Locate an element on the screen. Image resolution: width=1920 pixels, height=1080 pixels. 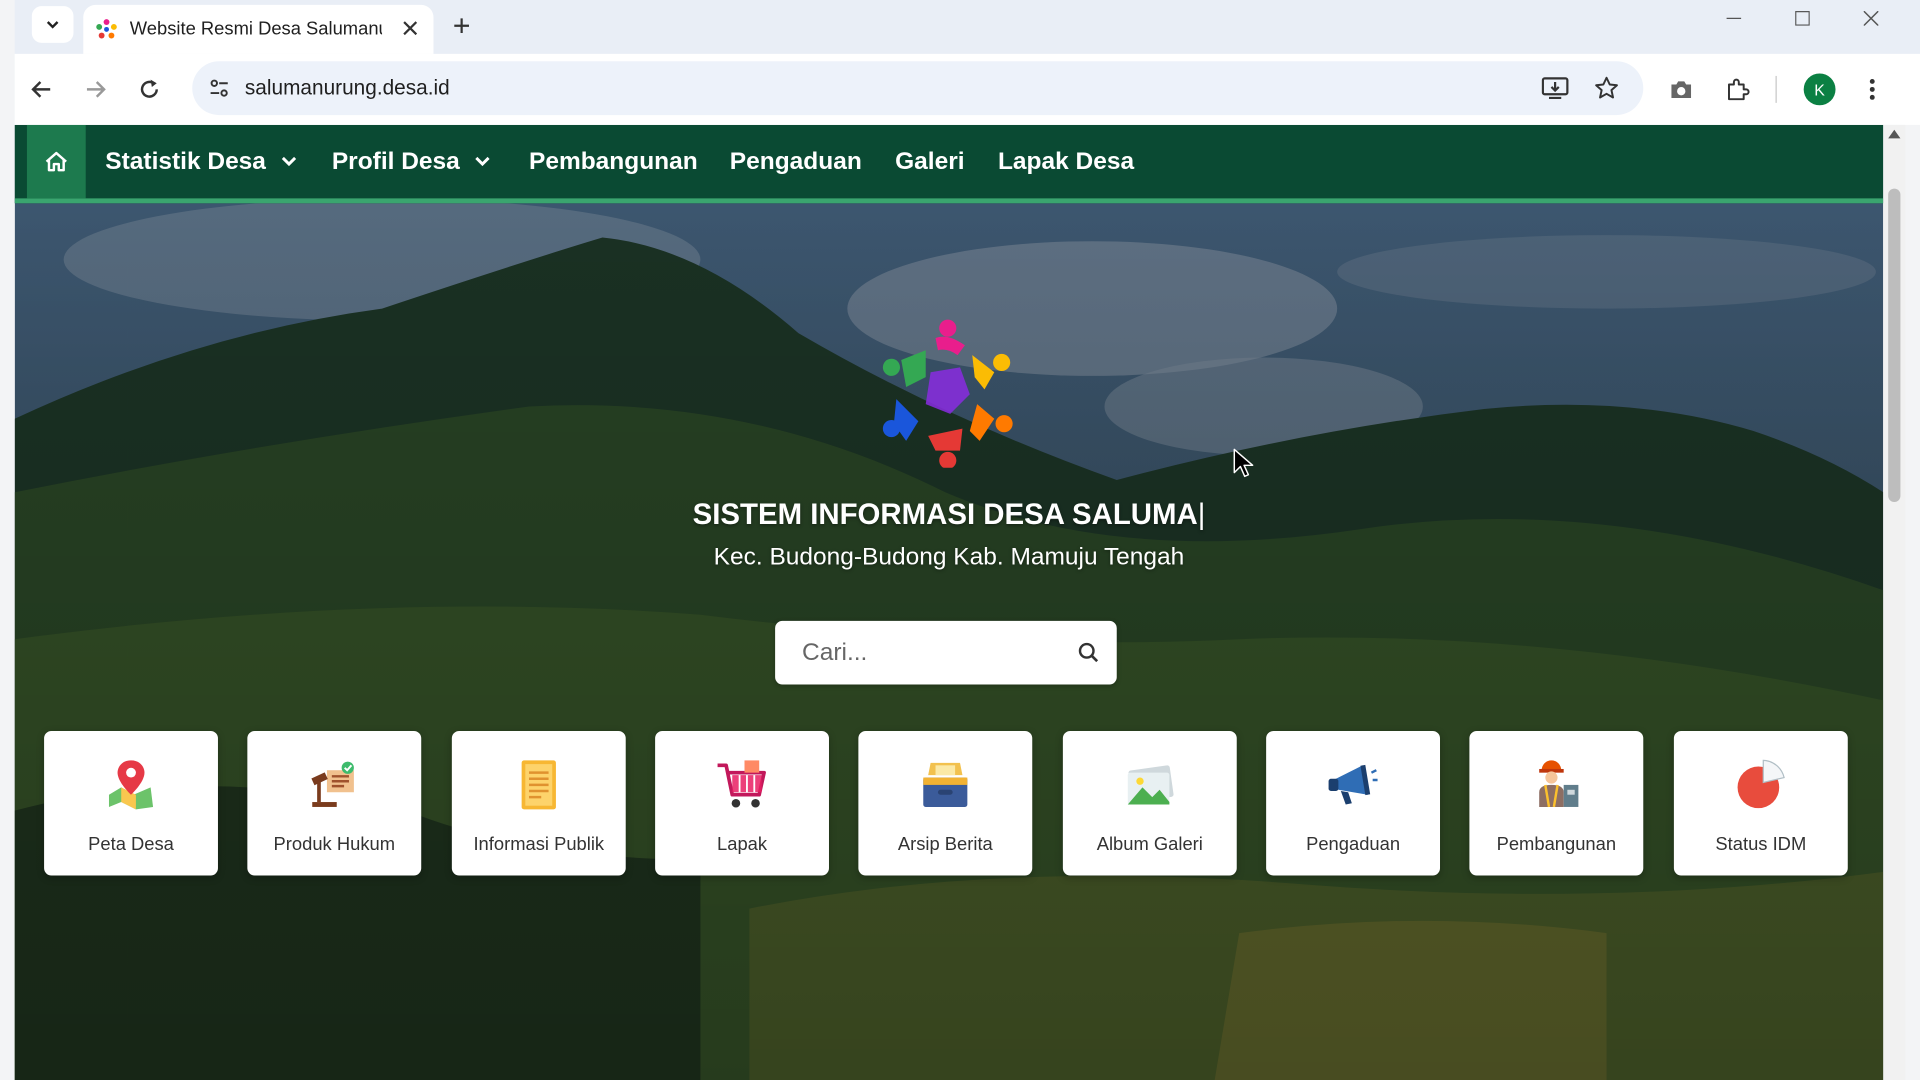
nav-item-label: Pengaduan is located at coordinates (795, 161).